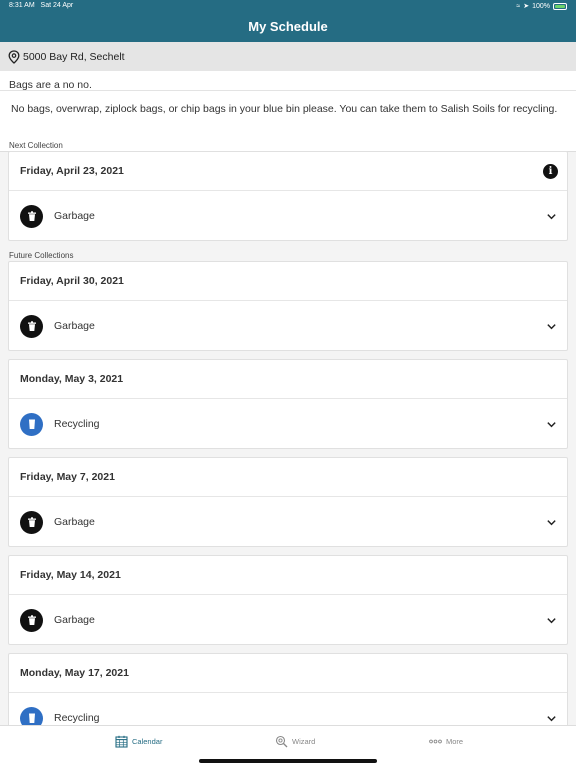 Image resolution: width=576 pixels, height=768 pixels. Describe the element at coordinates (288, 673) in the screenshot. I see `collection-date: Monday, May 17, 2021` at that location.